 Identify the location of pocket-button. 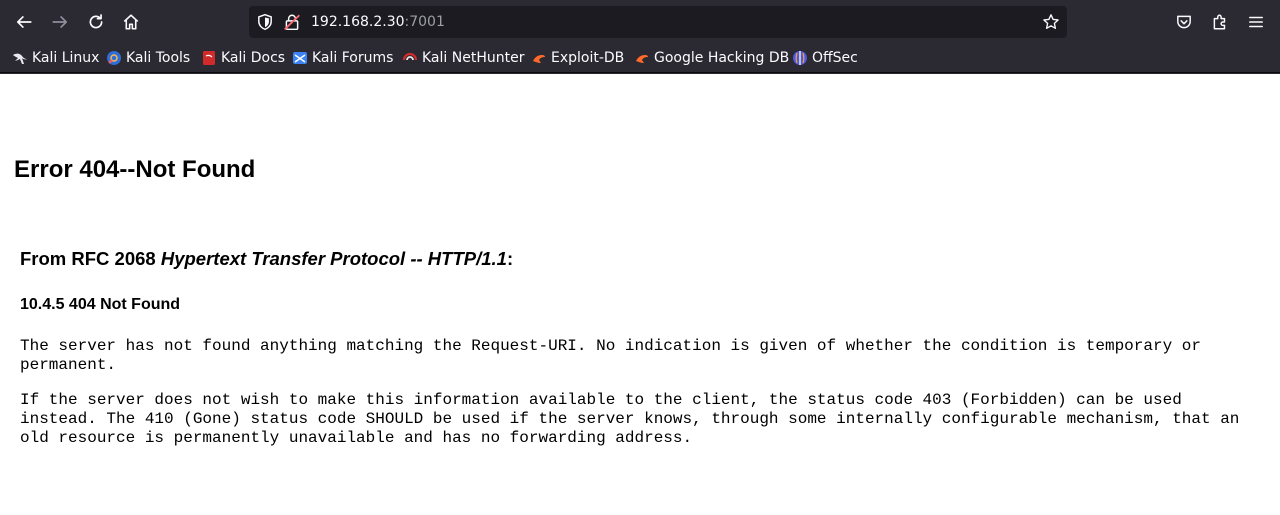
(1184, 22).